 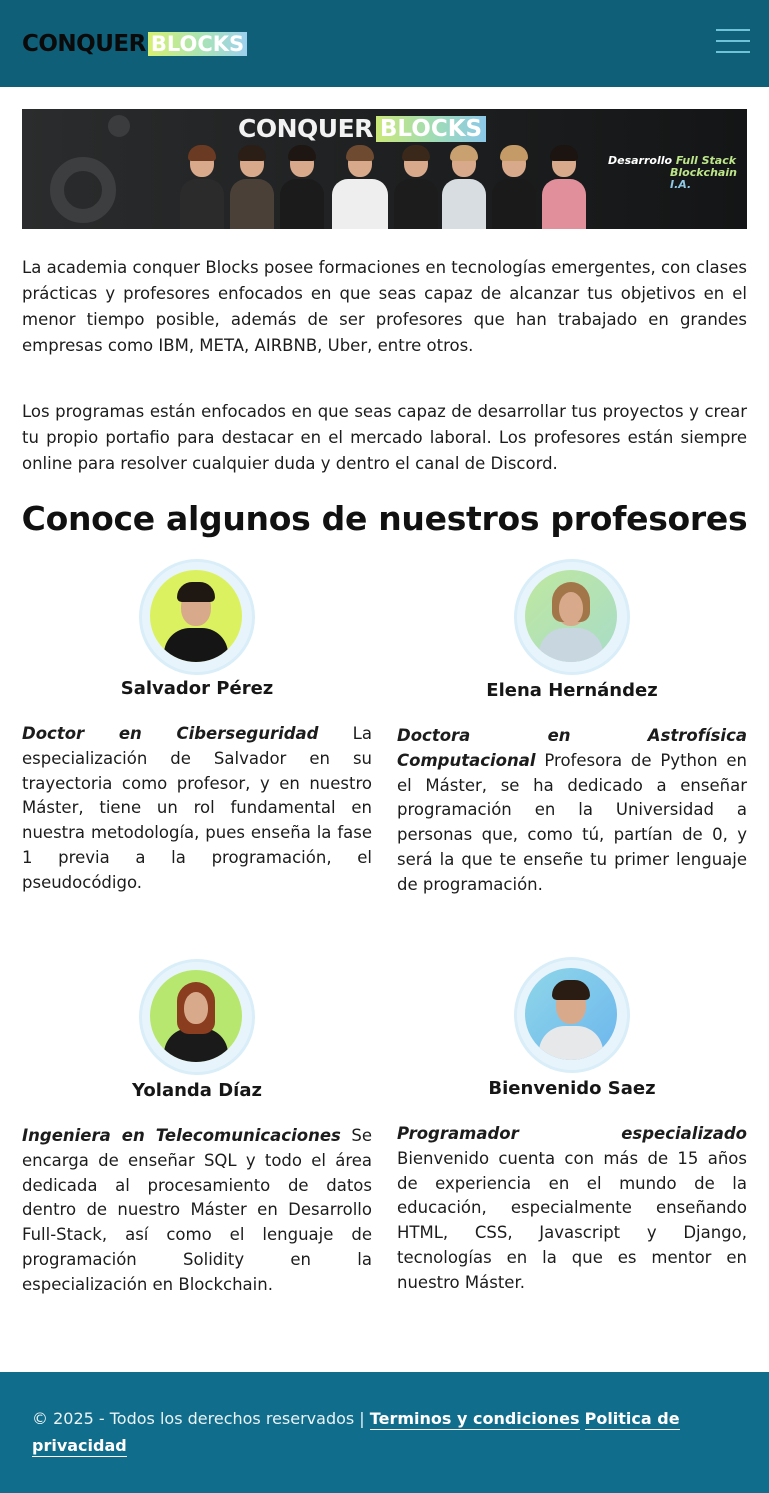 I want to click on section-title-teachers: Conoce algunos de nuestros profesores, so click(x=384, y=518).